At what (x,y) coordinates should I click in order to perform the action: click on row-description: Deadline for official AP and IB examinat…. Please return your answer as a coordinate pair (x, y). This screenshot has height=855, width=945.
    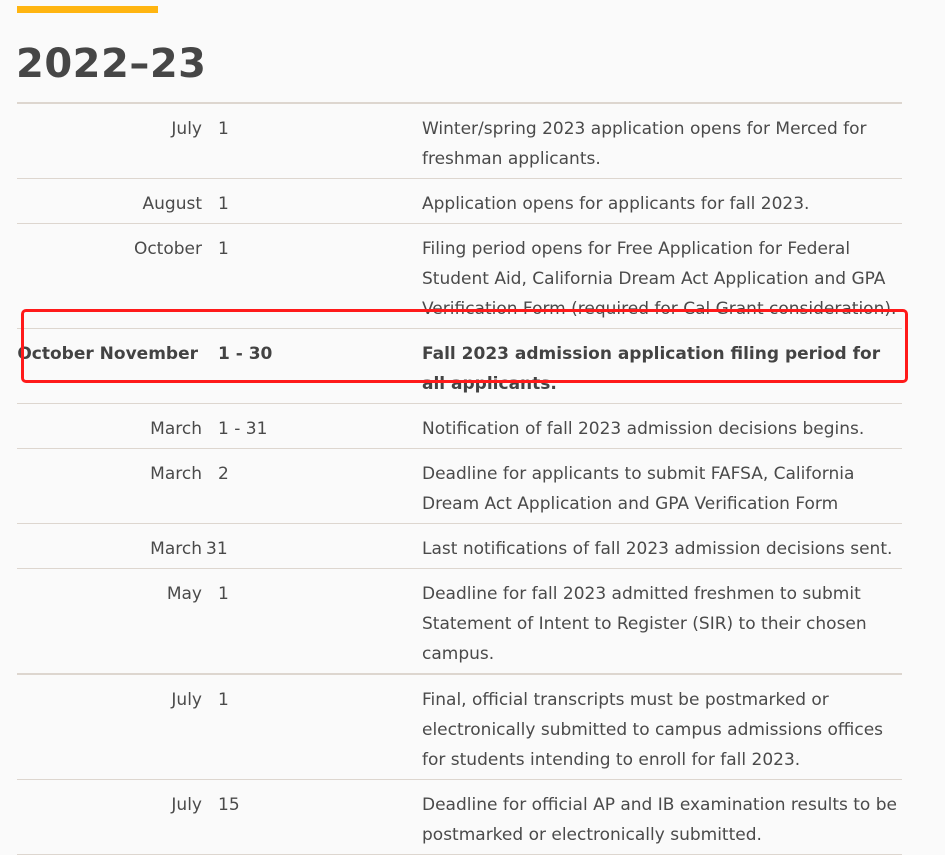
    Looking at the image, I should click on (652, 817).